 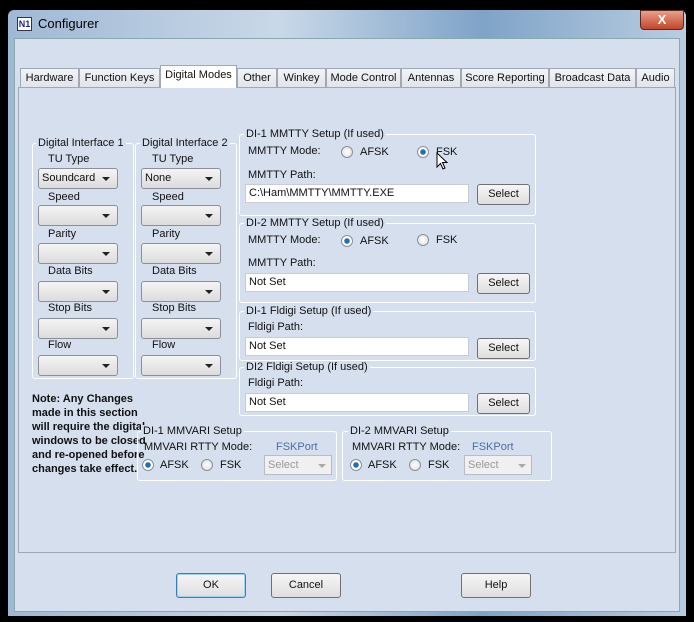 I want to click on di1-fldigi-select-button: Select, so click(x=503, y=348).